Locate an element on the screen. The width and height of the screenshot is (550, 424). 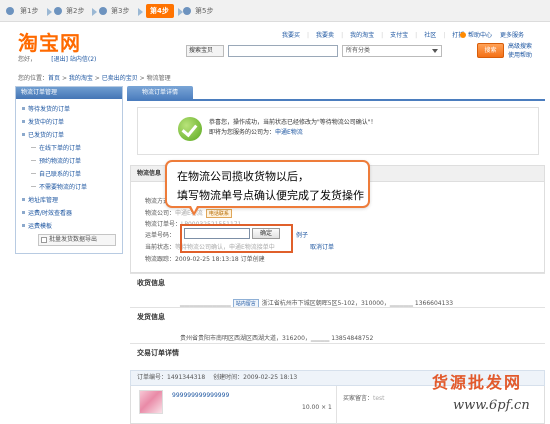
example-link: 例子 is located at coordinates (302, 234).